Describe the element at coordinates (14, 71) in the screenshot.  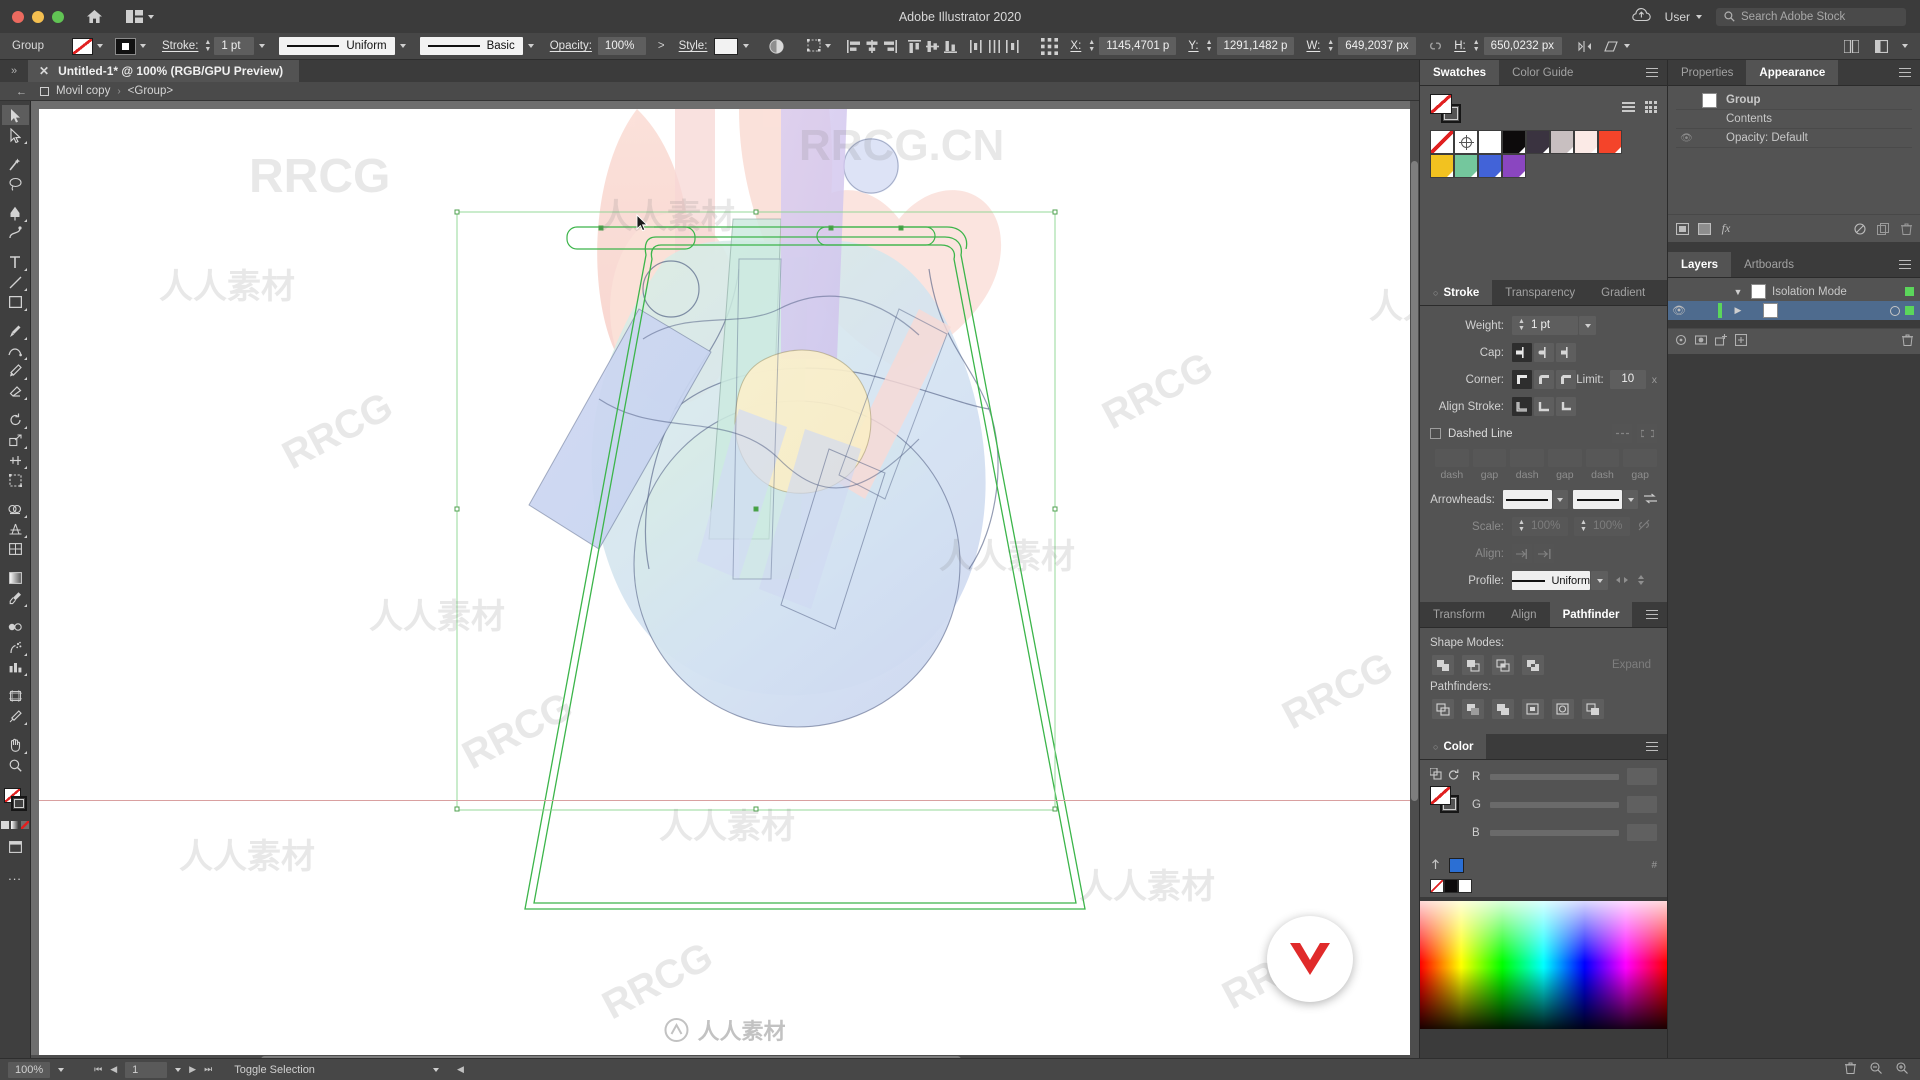
I see `panel-expand-icon: »` at that location.